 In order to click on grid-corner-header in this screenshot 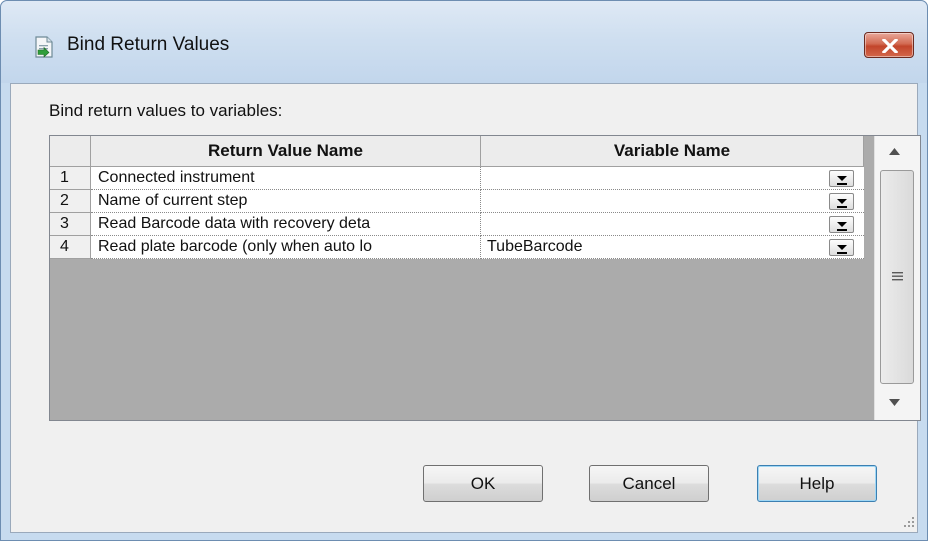, I will do `click(70, 151)`.